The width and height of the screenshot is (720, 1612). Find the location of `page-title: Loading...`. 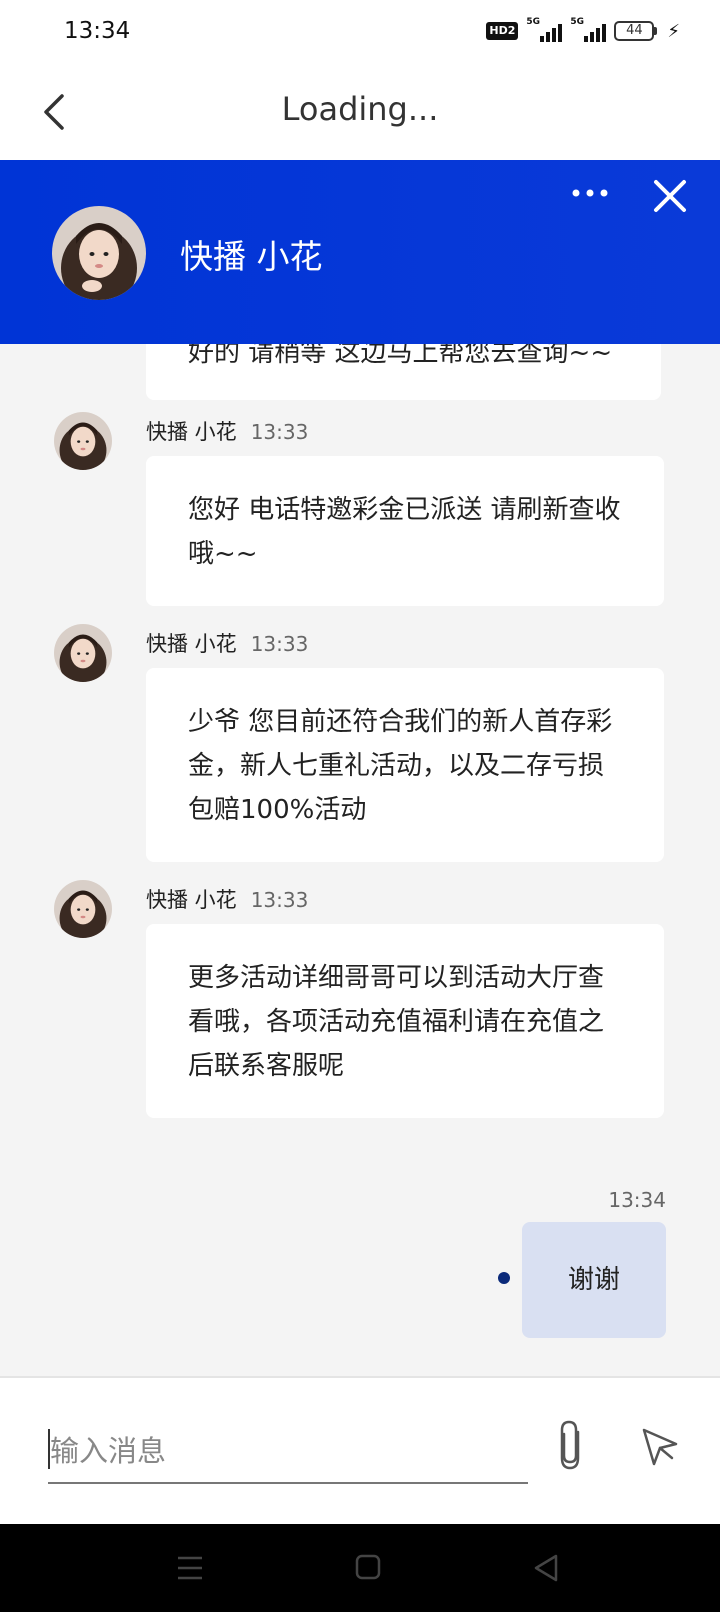

page-title: Loading... is located at coordinates (360, 109).